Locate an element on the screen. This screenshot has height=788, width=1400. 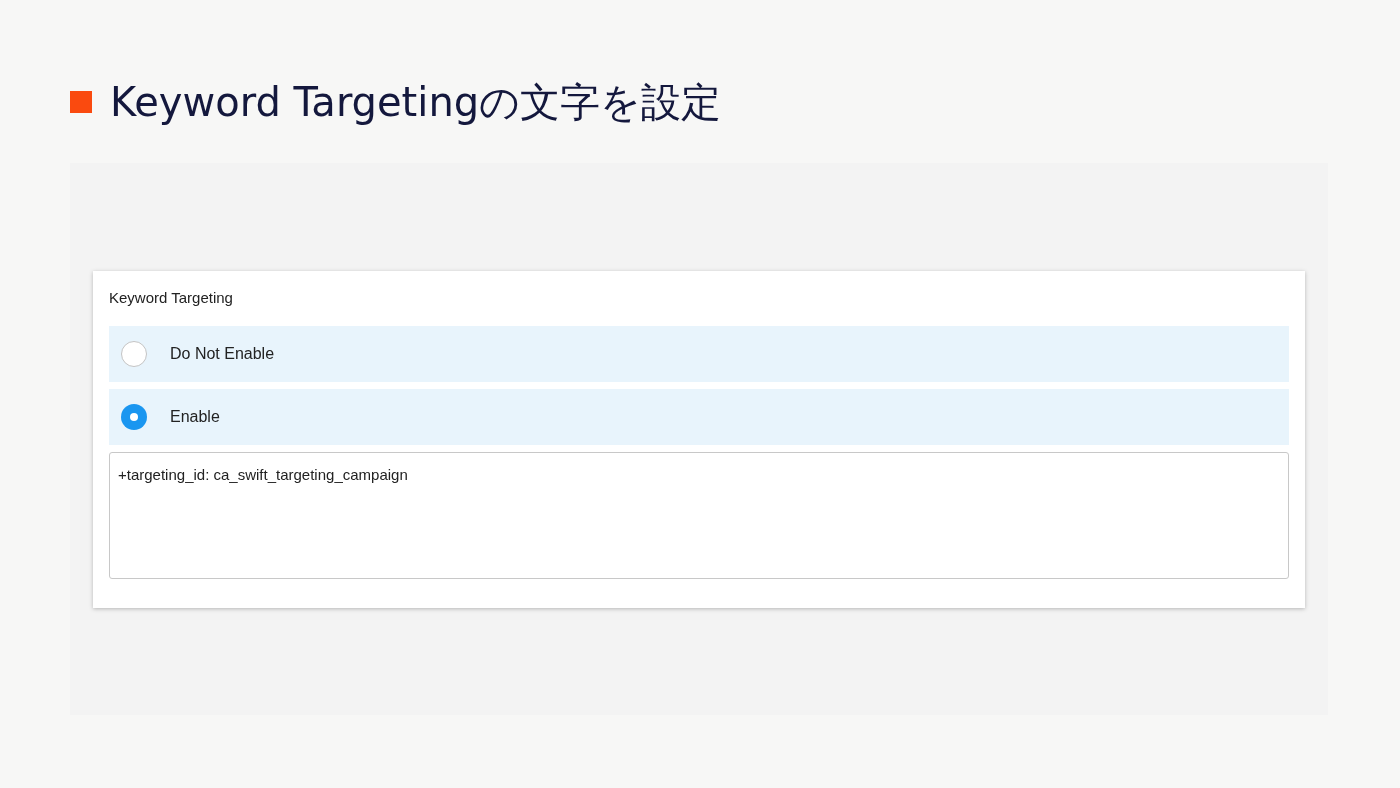
option-label: Enable is located at coordinates (195, 416).